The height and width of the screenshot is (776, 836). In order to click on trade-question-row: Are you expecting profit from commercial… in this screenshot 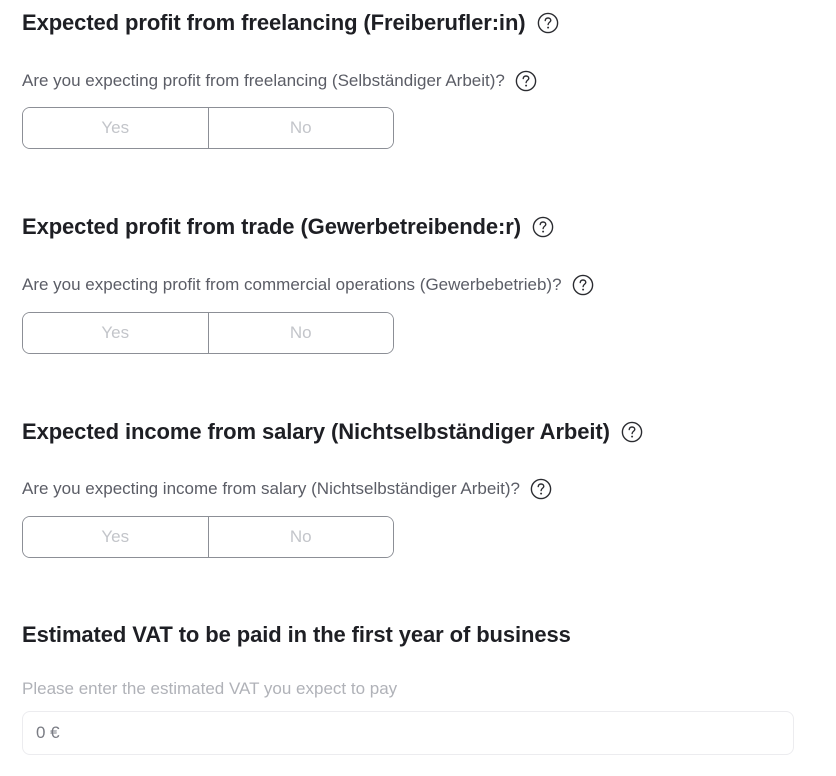, I will do `click(308, 285)`.